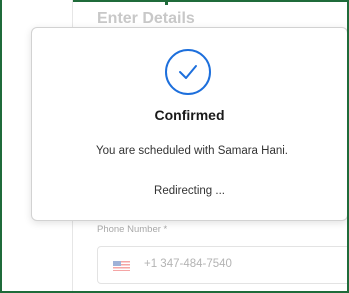 Image resolution: width=349 pixels, height=293 pixels. I want to click on phone-number-field: +1 347-484-7540, so click(222, 265).